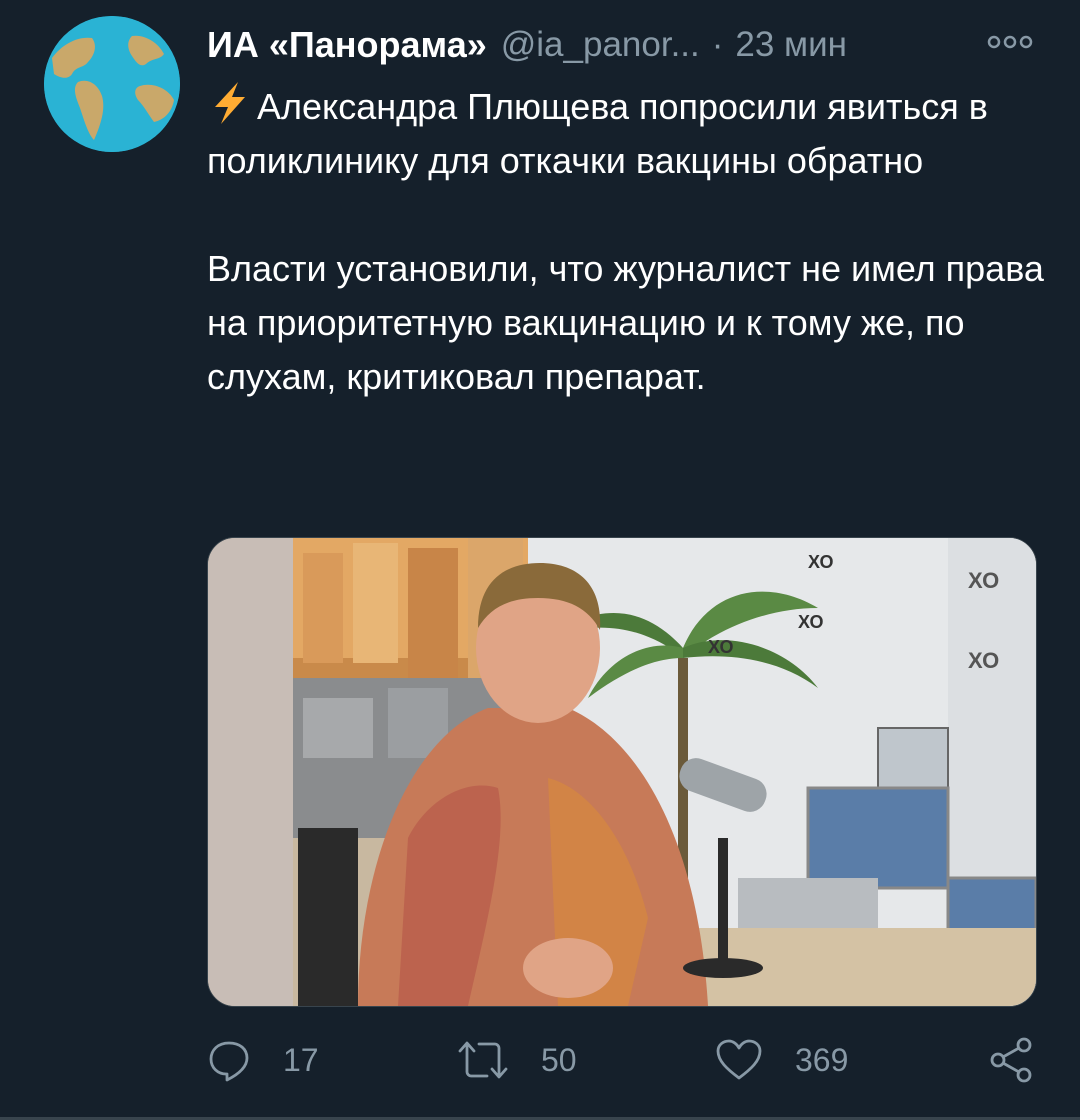 The height and width of the screenshot is (1120, 1080). What do you see at coordinates (347, 45) in the screenshot?
I see `author-display-name: ИА «Панорама»` at bounding box center [347, 45].